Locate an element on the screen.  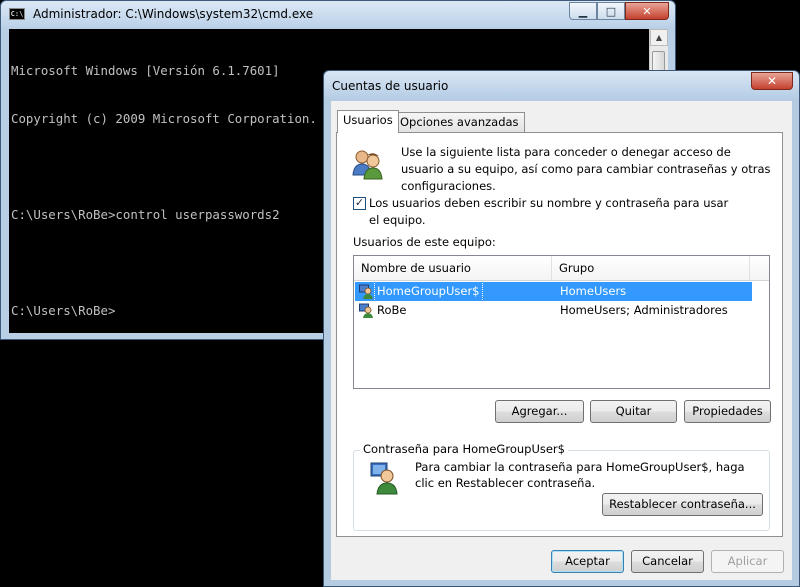
minimize-icon: ▁ is located at coordinates (583, 11).